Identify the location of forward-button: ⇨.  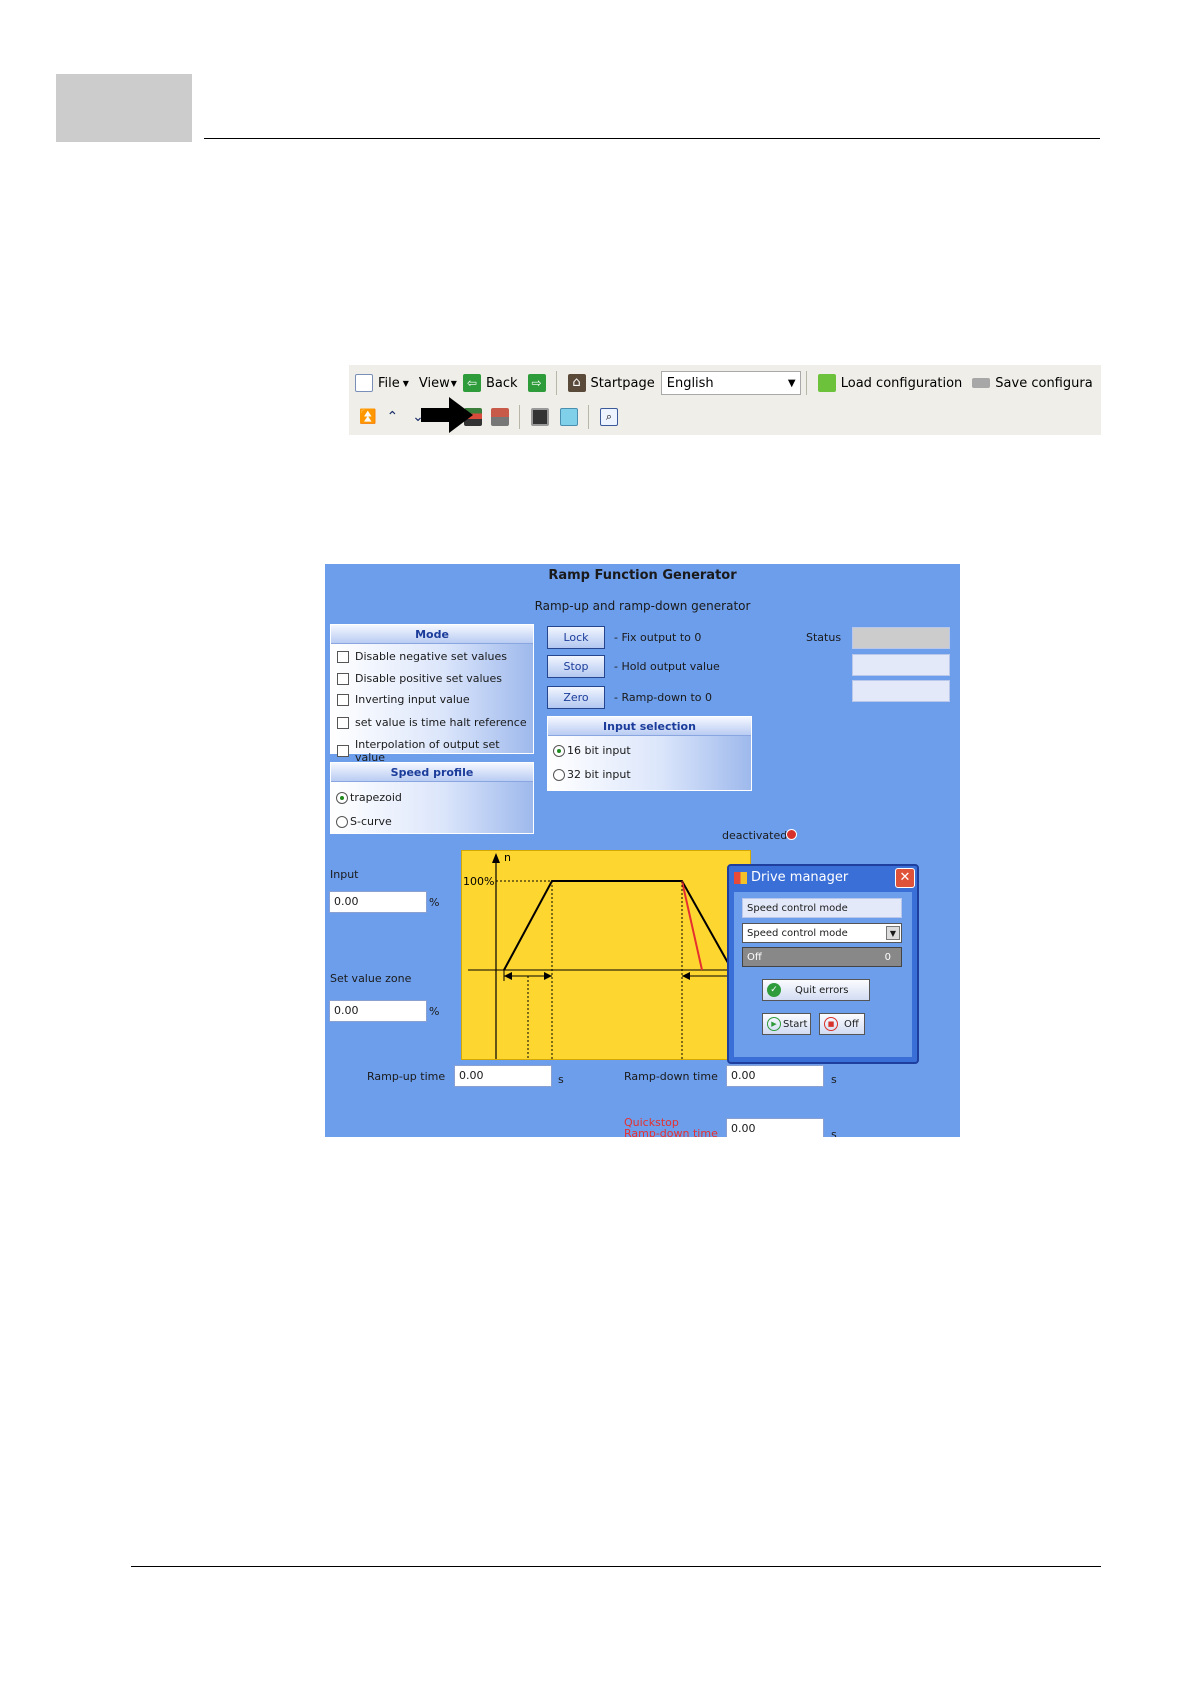
(539, 383).